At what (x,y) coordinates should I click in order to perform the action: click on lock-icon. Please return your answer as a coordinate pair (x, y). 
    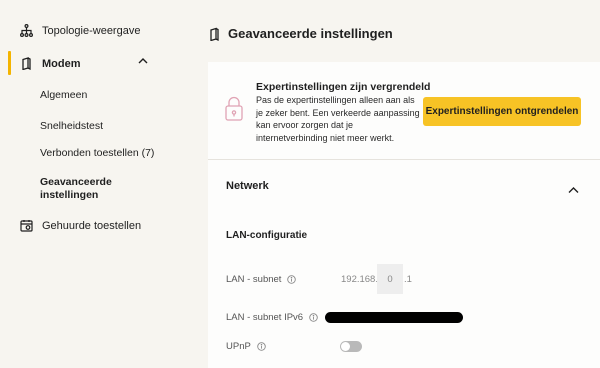
    Looking at the image, I should click on (234, 111).